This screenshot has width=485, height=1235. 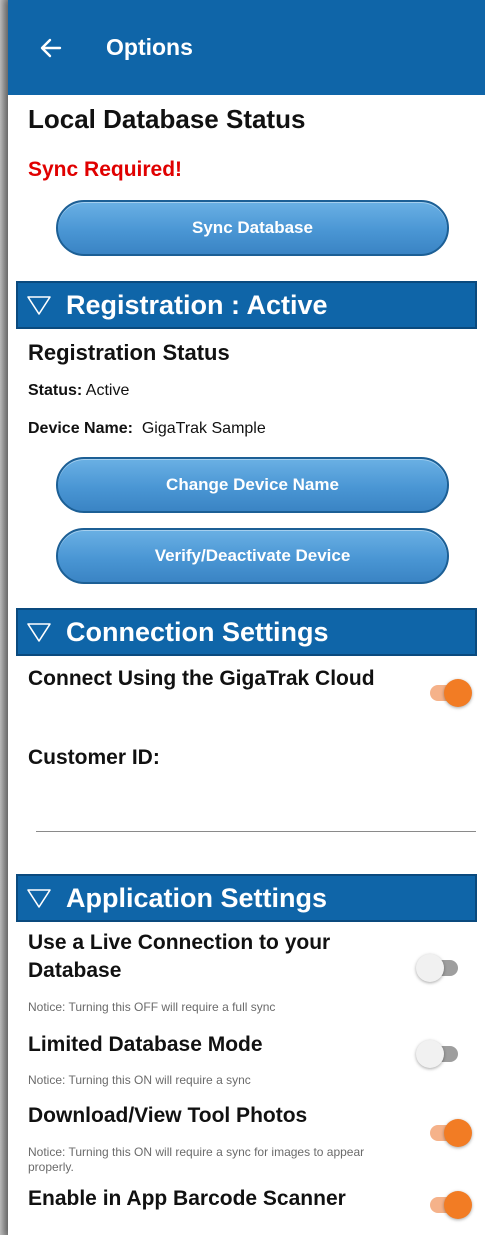 I want to click on verify-deactivate-device-button: Verify/Deactivate Device, so click(x=252, y=556).